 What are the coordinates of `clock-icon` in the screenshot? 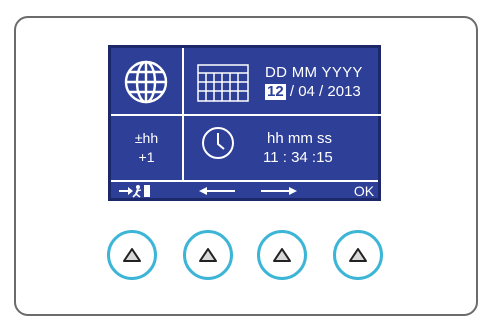 It's located at (218, 143).